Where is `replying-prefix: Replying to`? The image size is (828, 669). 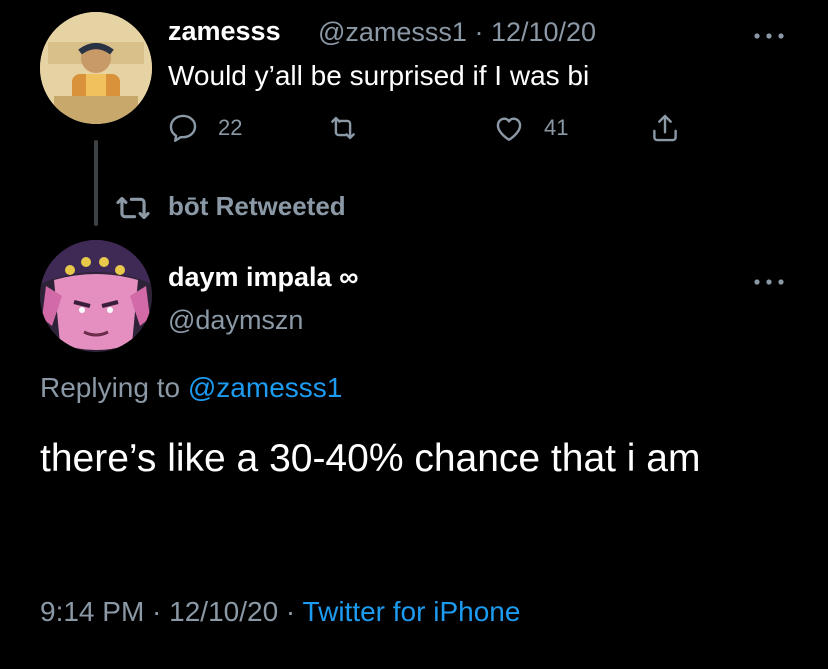
replying-prefix: Replying to is located at coordinates (110, 387).